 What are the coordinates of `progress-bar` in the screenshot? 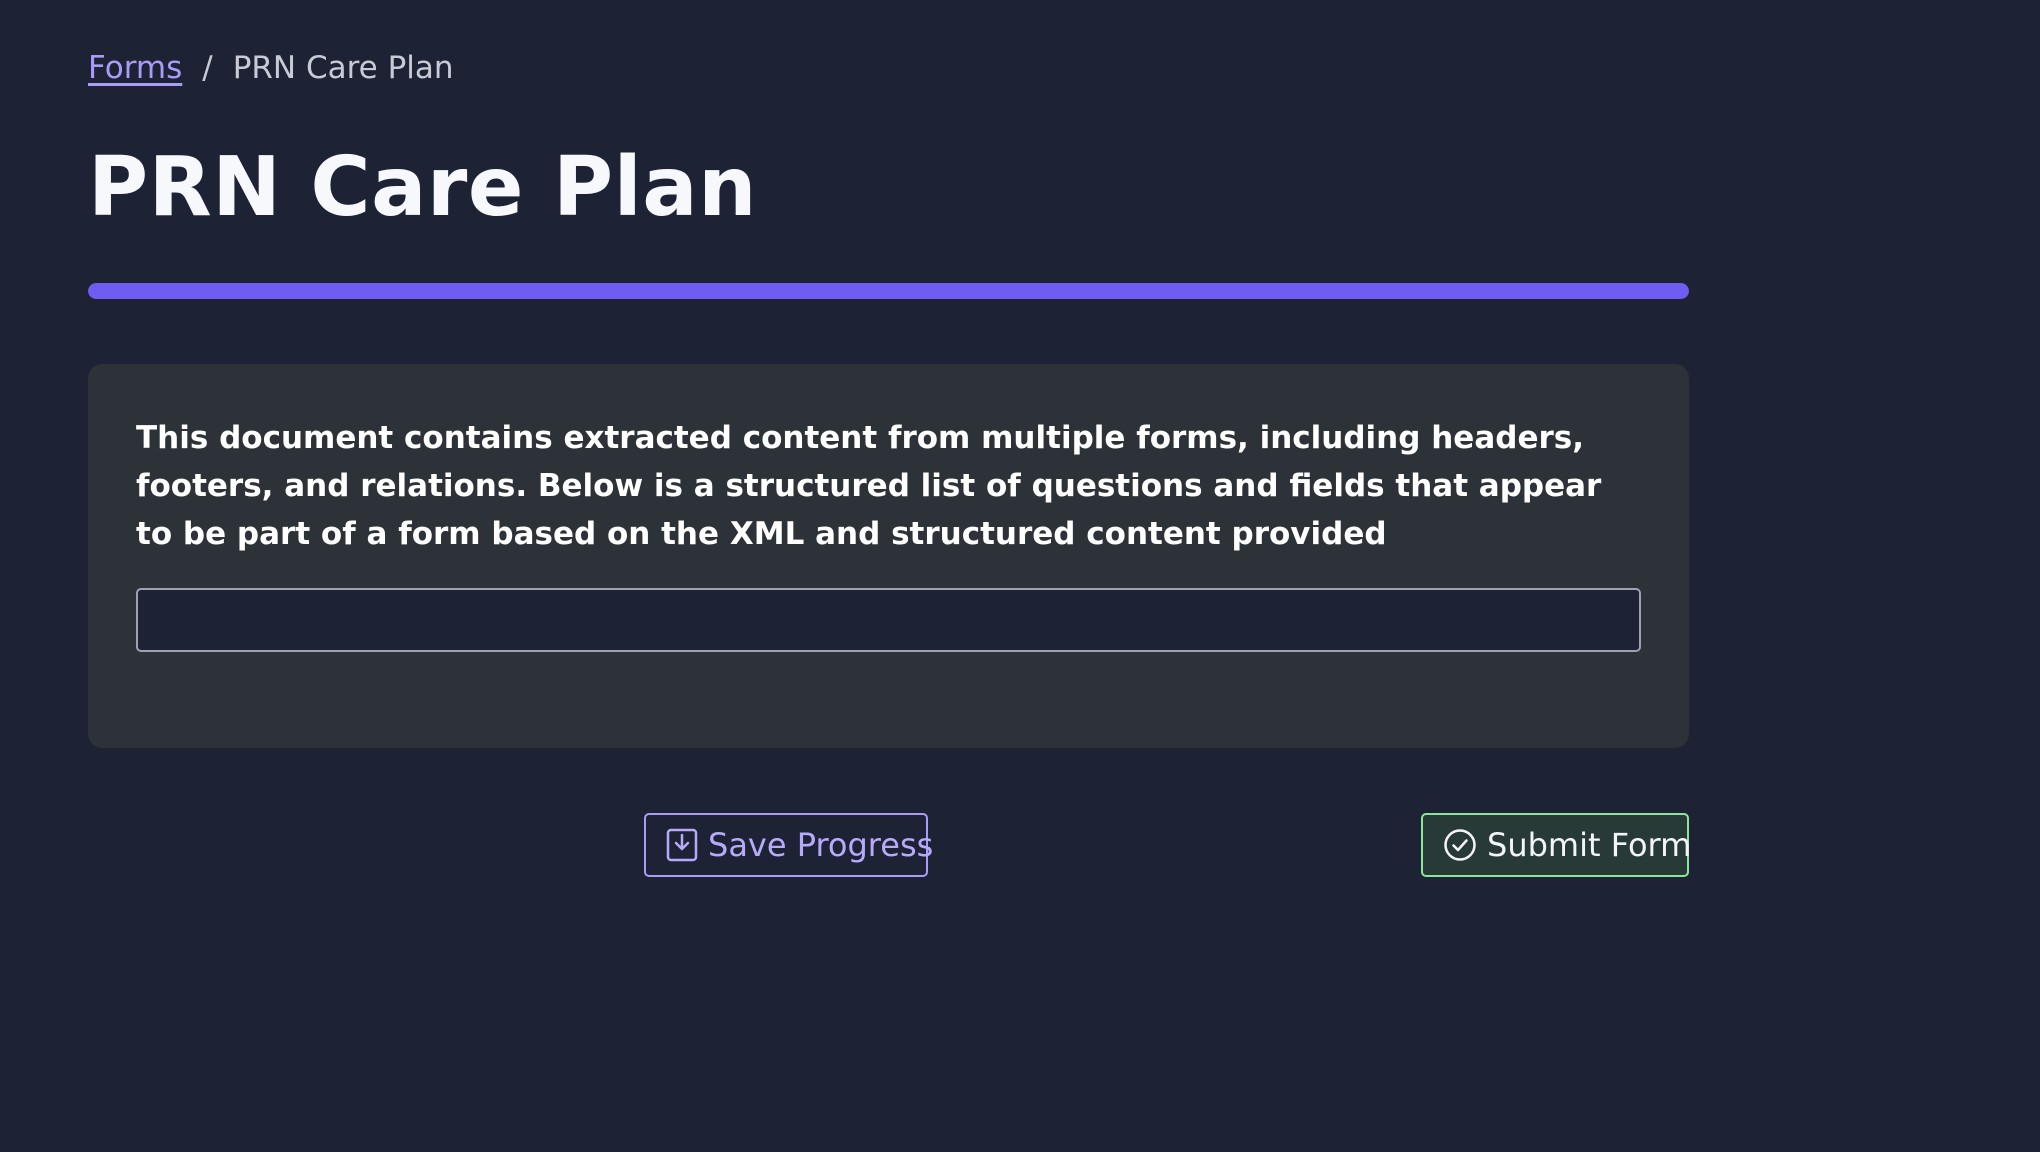 It's located at (888, 291).